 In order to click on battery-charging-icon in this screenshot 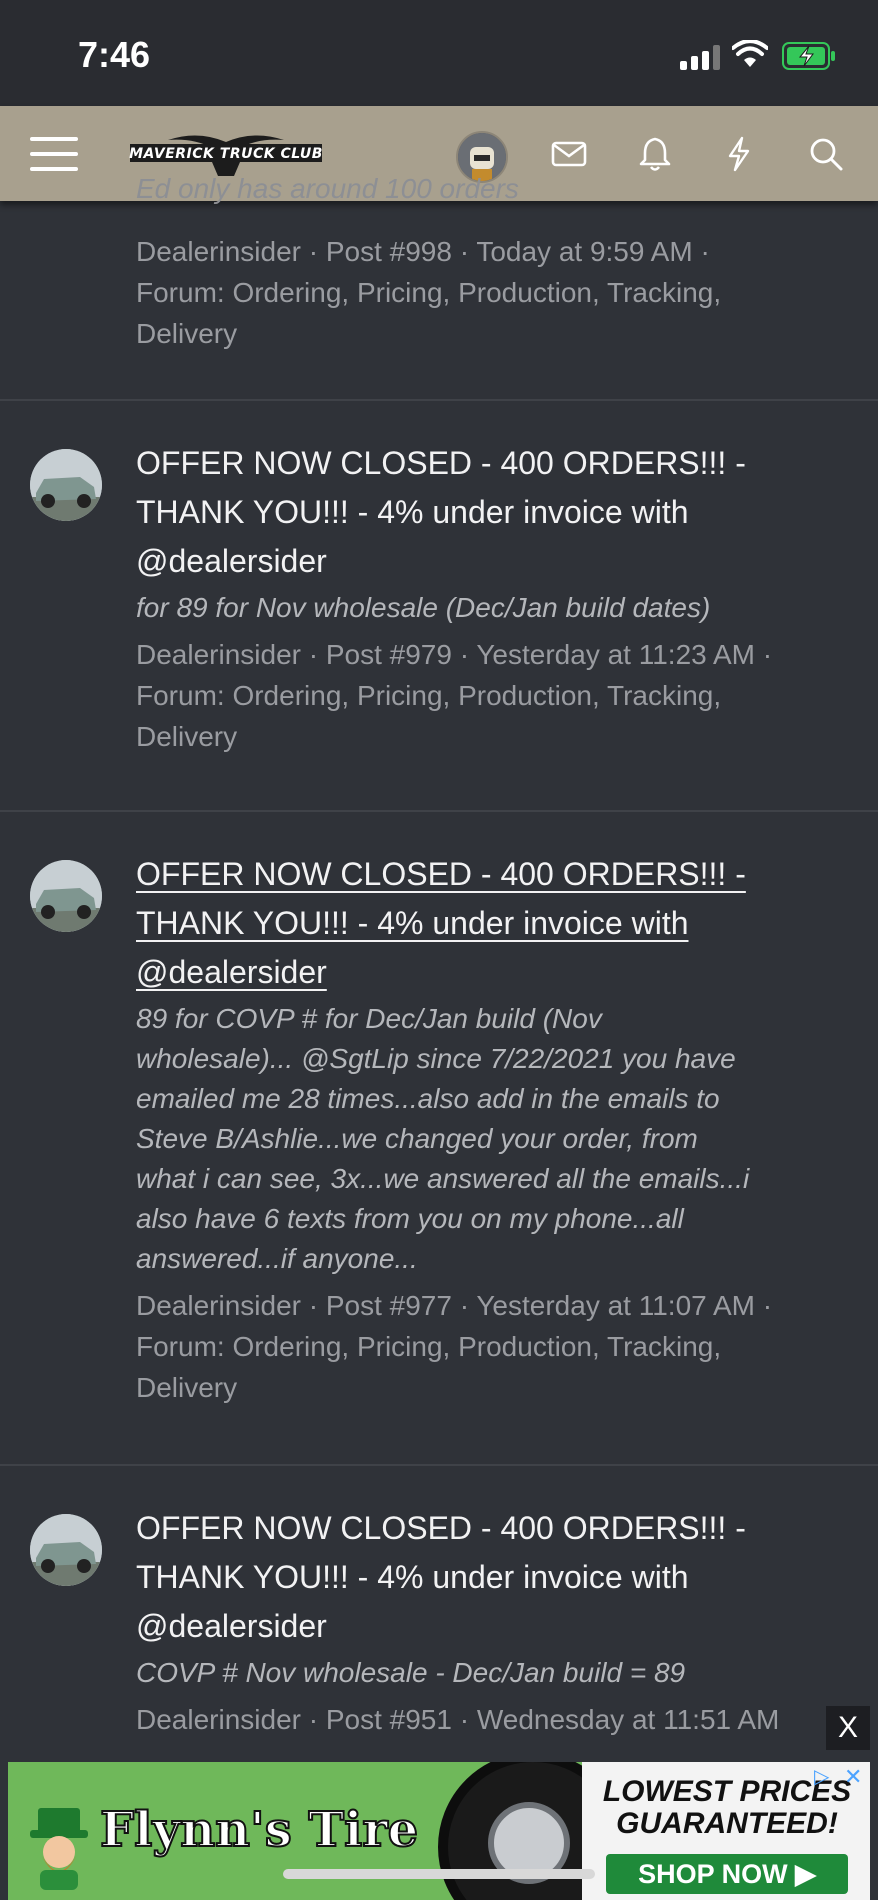, I will do `click(808, 56)`.